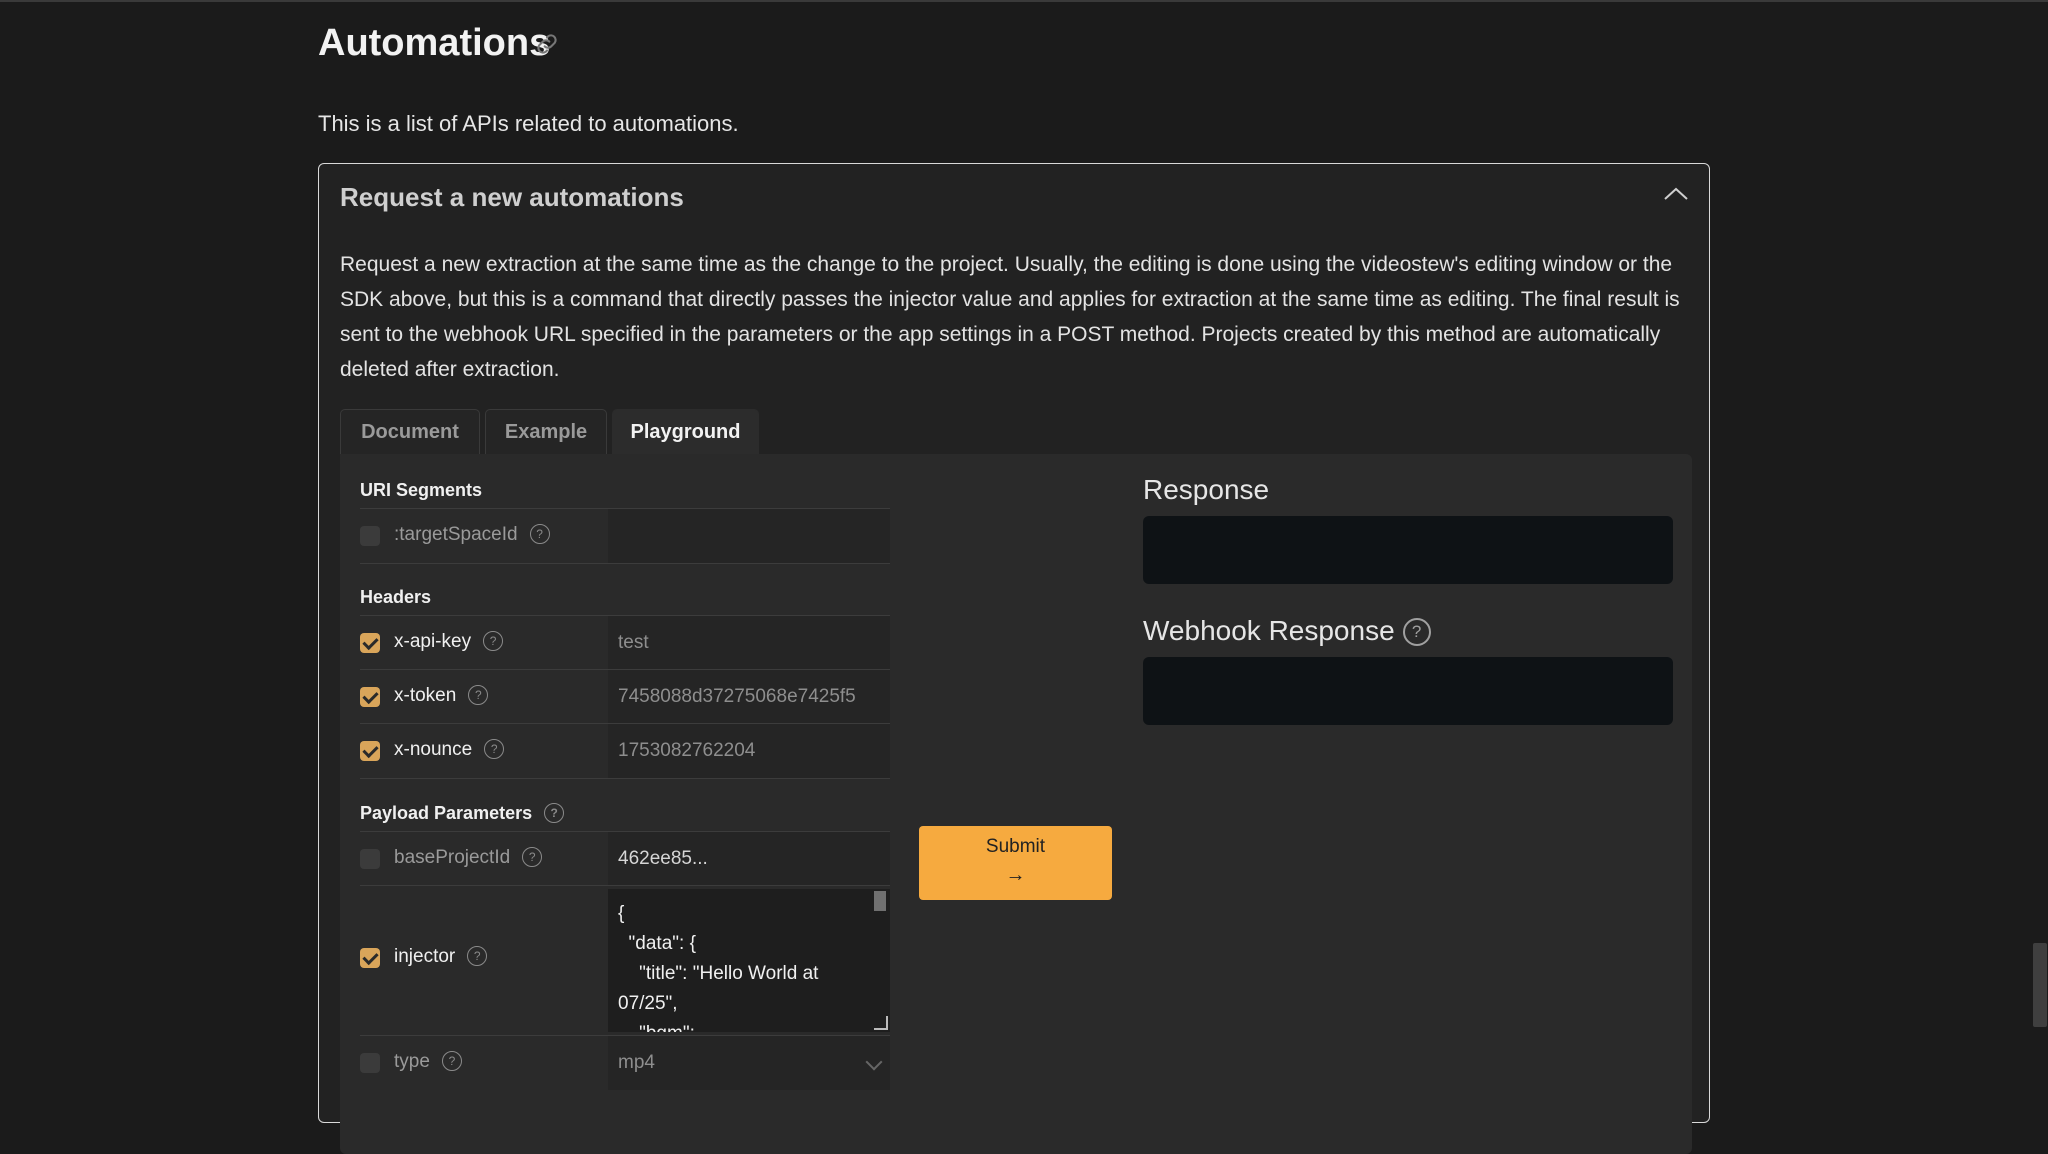  I want to click on x-token-input: 7458088d37275068e7425f5, so click(749, 697).